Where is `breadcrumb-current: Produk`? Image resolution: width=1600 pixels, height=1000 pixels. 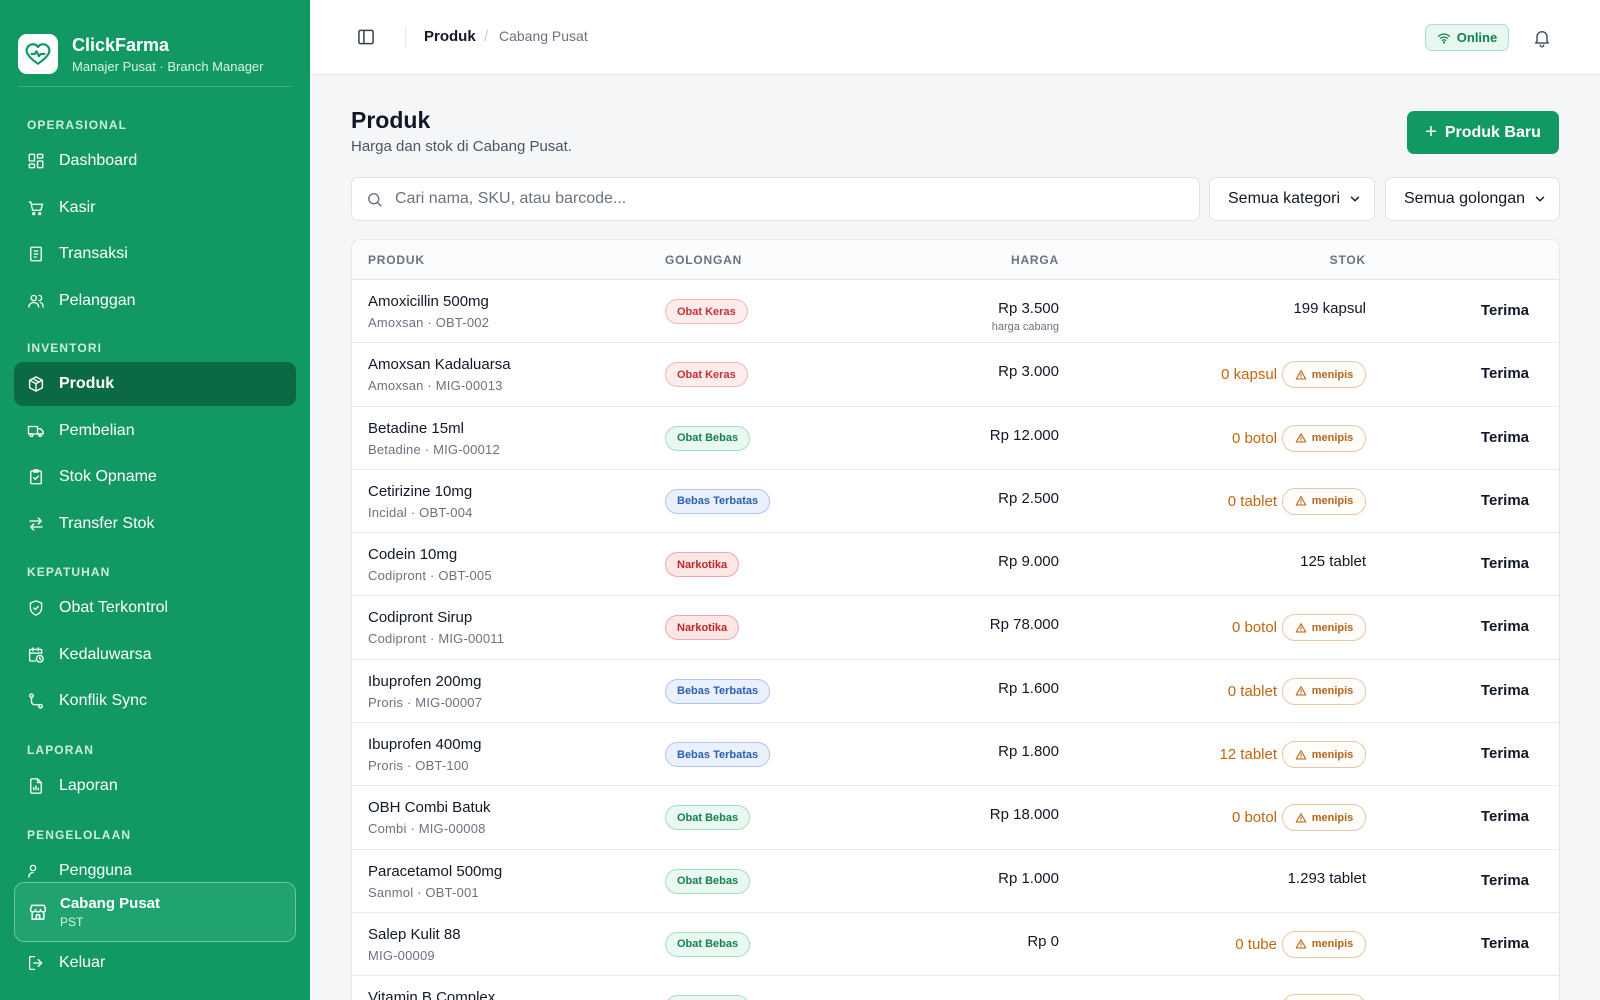
breadcrumb-current: Produk is located at coordinates (450, 36).